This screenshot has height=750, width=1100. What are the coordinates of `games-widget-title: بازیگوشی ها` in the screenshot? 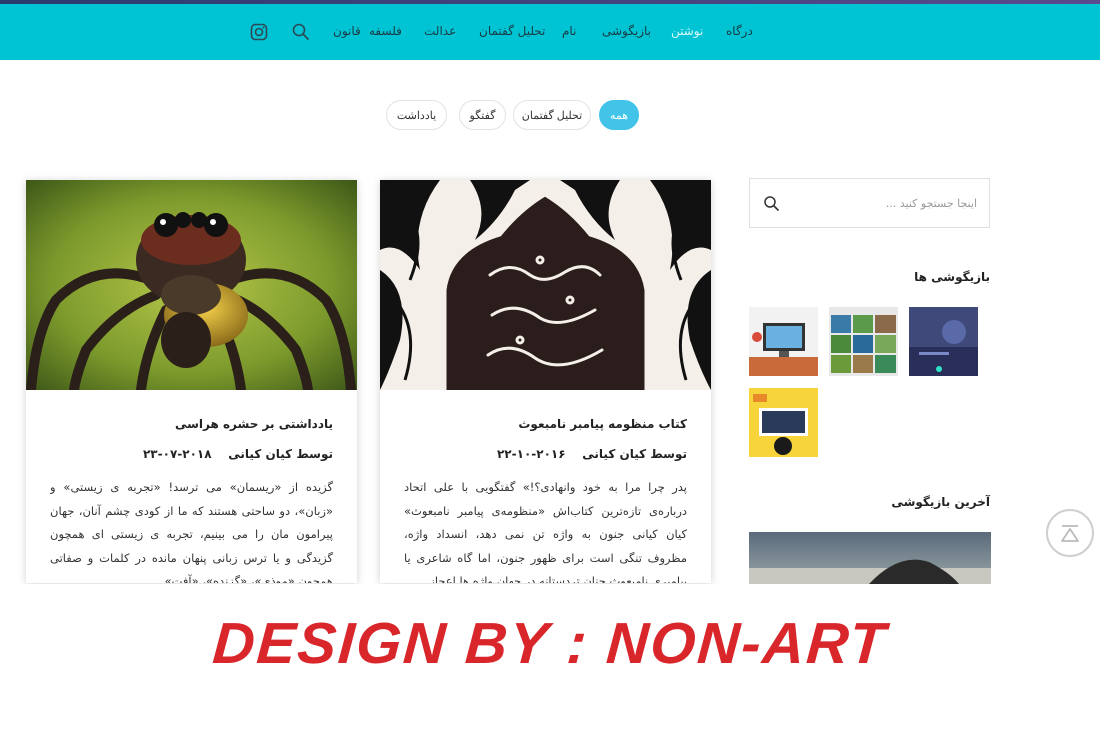 It's located at (952, 277).